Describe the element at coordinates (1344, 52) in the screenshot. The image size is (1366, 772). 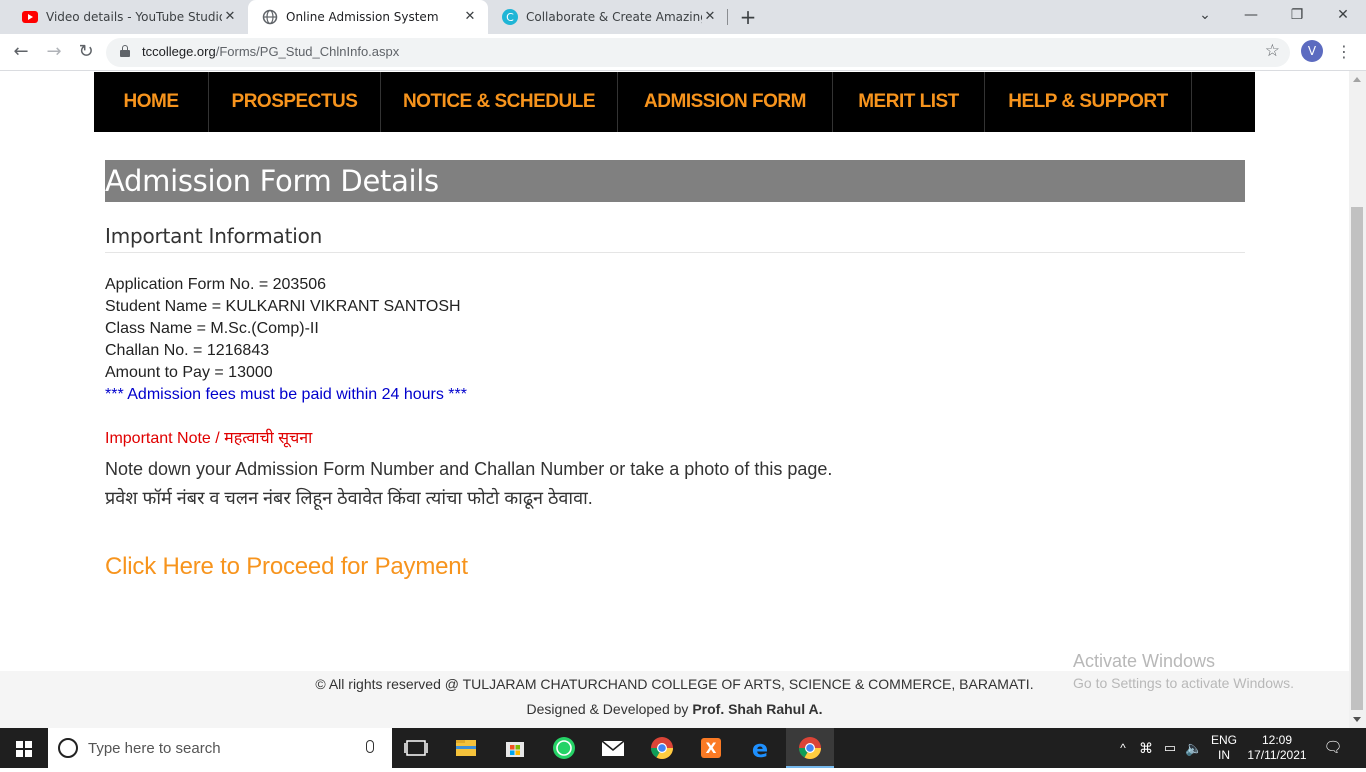
I see `more-menu-icon: ⋮` at that location.